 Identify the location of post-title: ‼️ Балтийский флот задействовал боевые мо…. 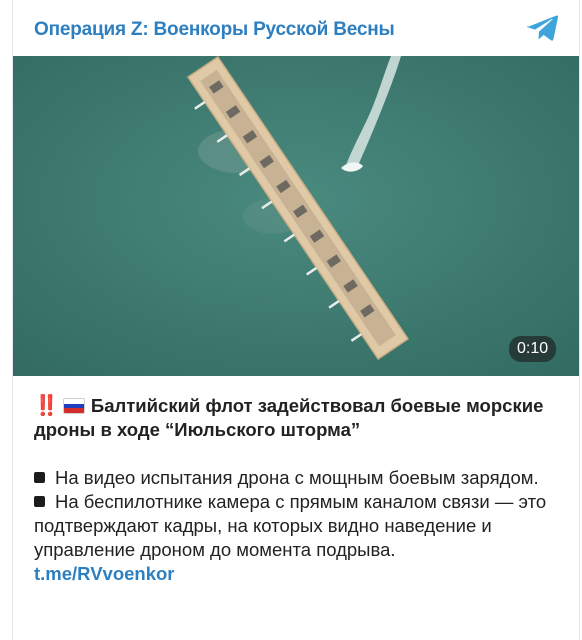
(304, 418).